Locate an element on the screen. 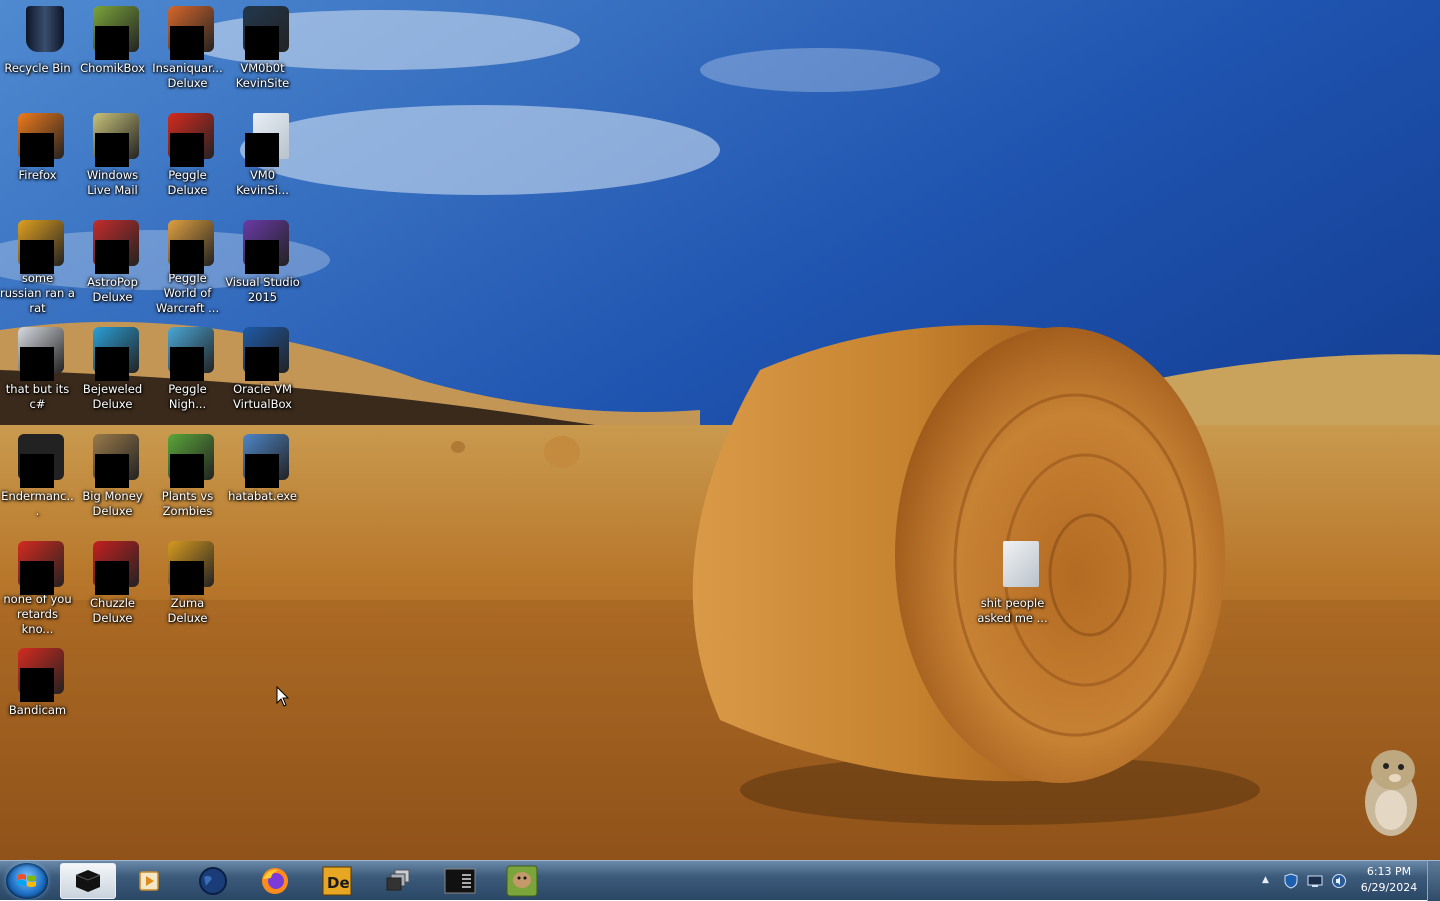 The height and width of the screenshot is (901, 1440). chuzzle-icon is located at coordinates (113, 568).